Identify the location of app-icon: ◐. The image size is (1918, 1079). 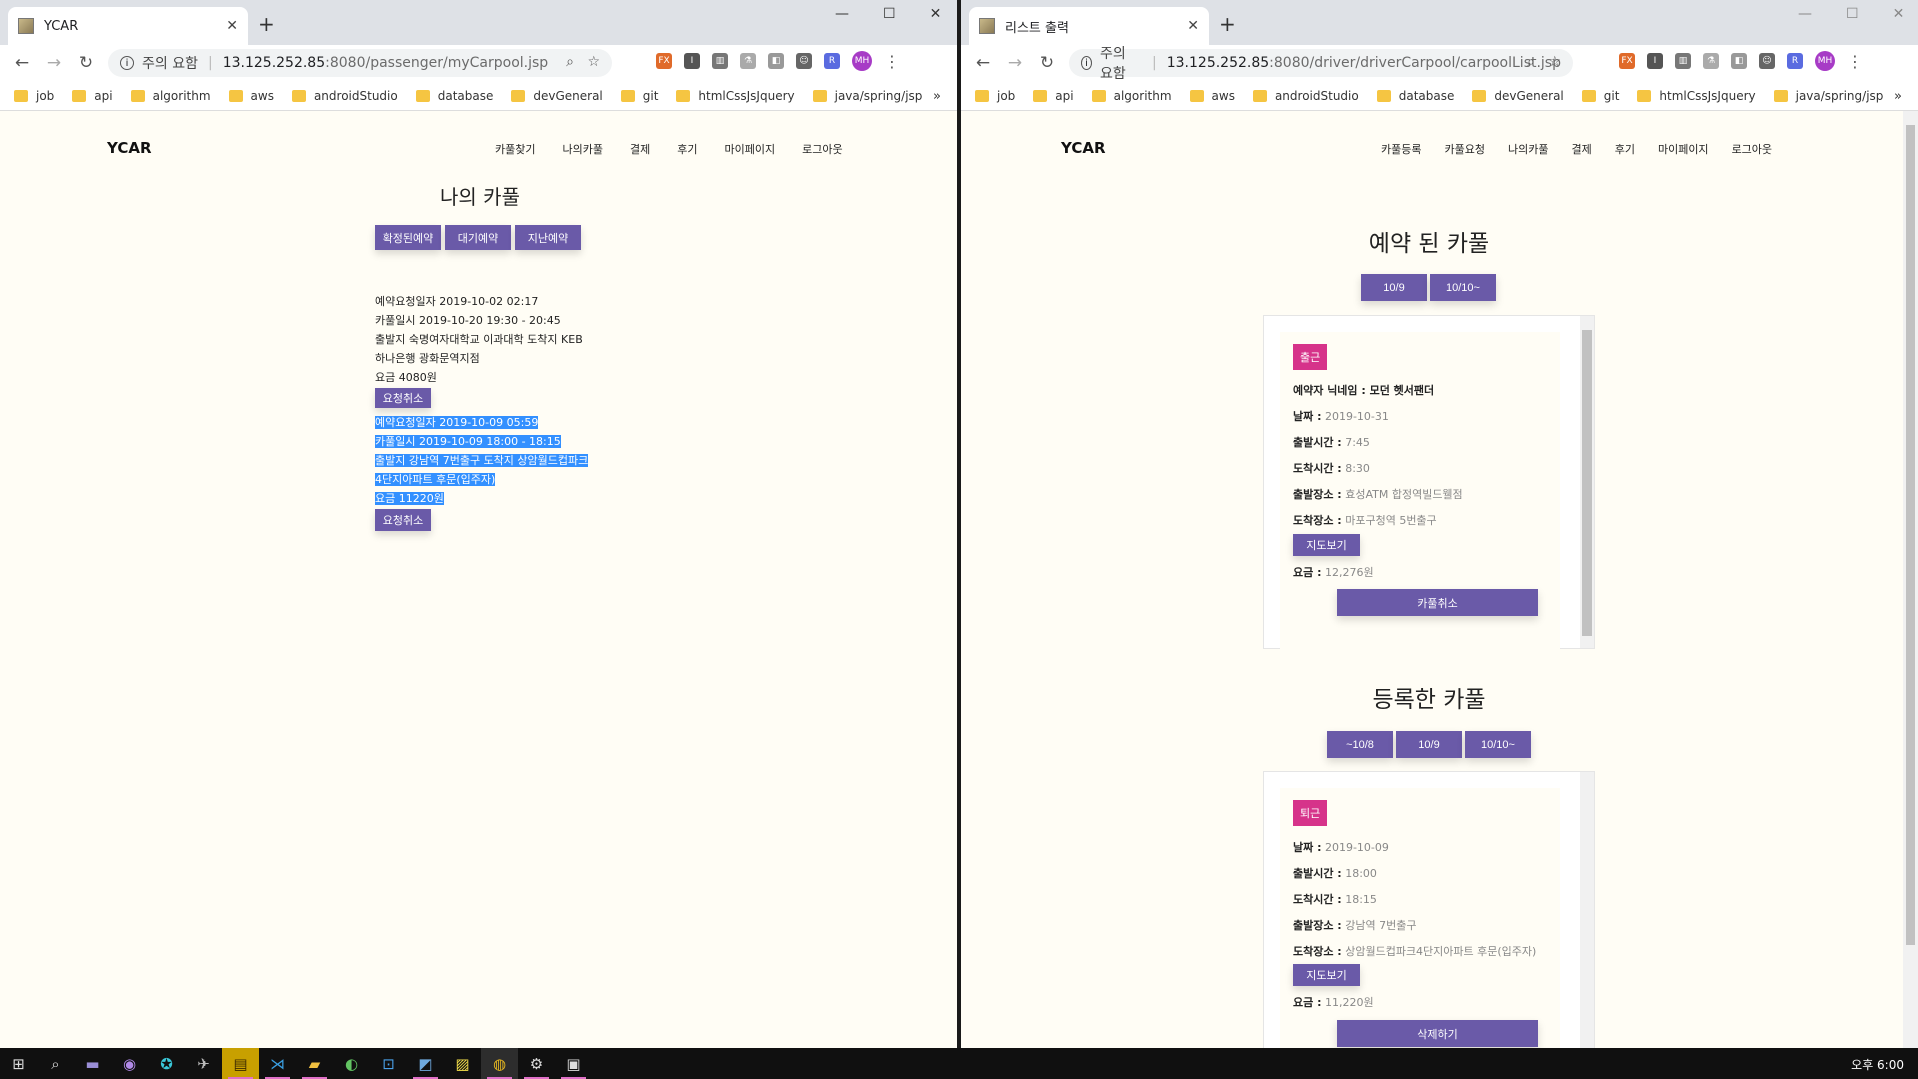
(351, 1063).